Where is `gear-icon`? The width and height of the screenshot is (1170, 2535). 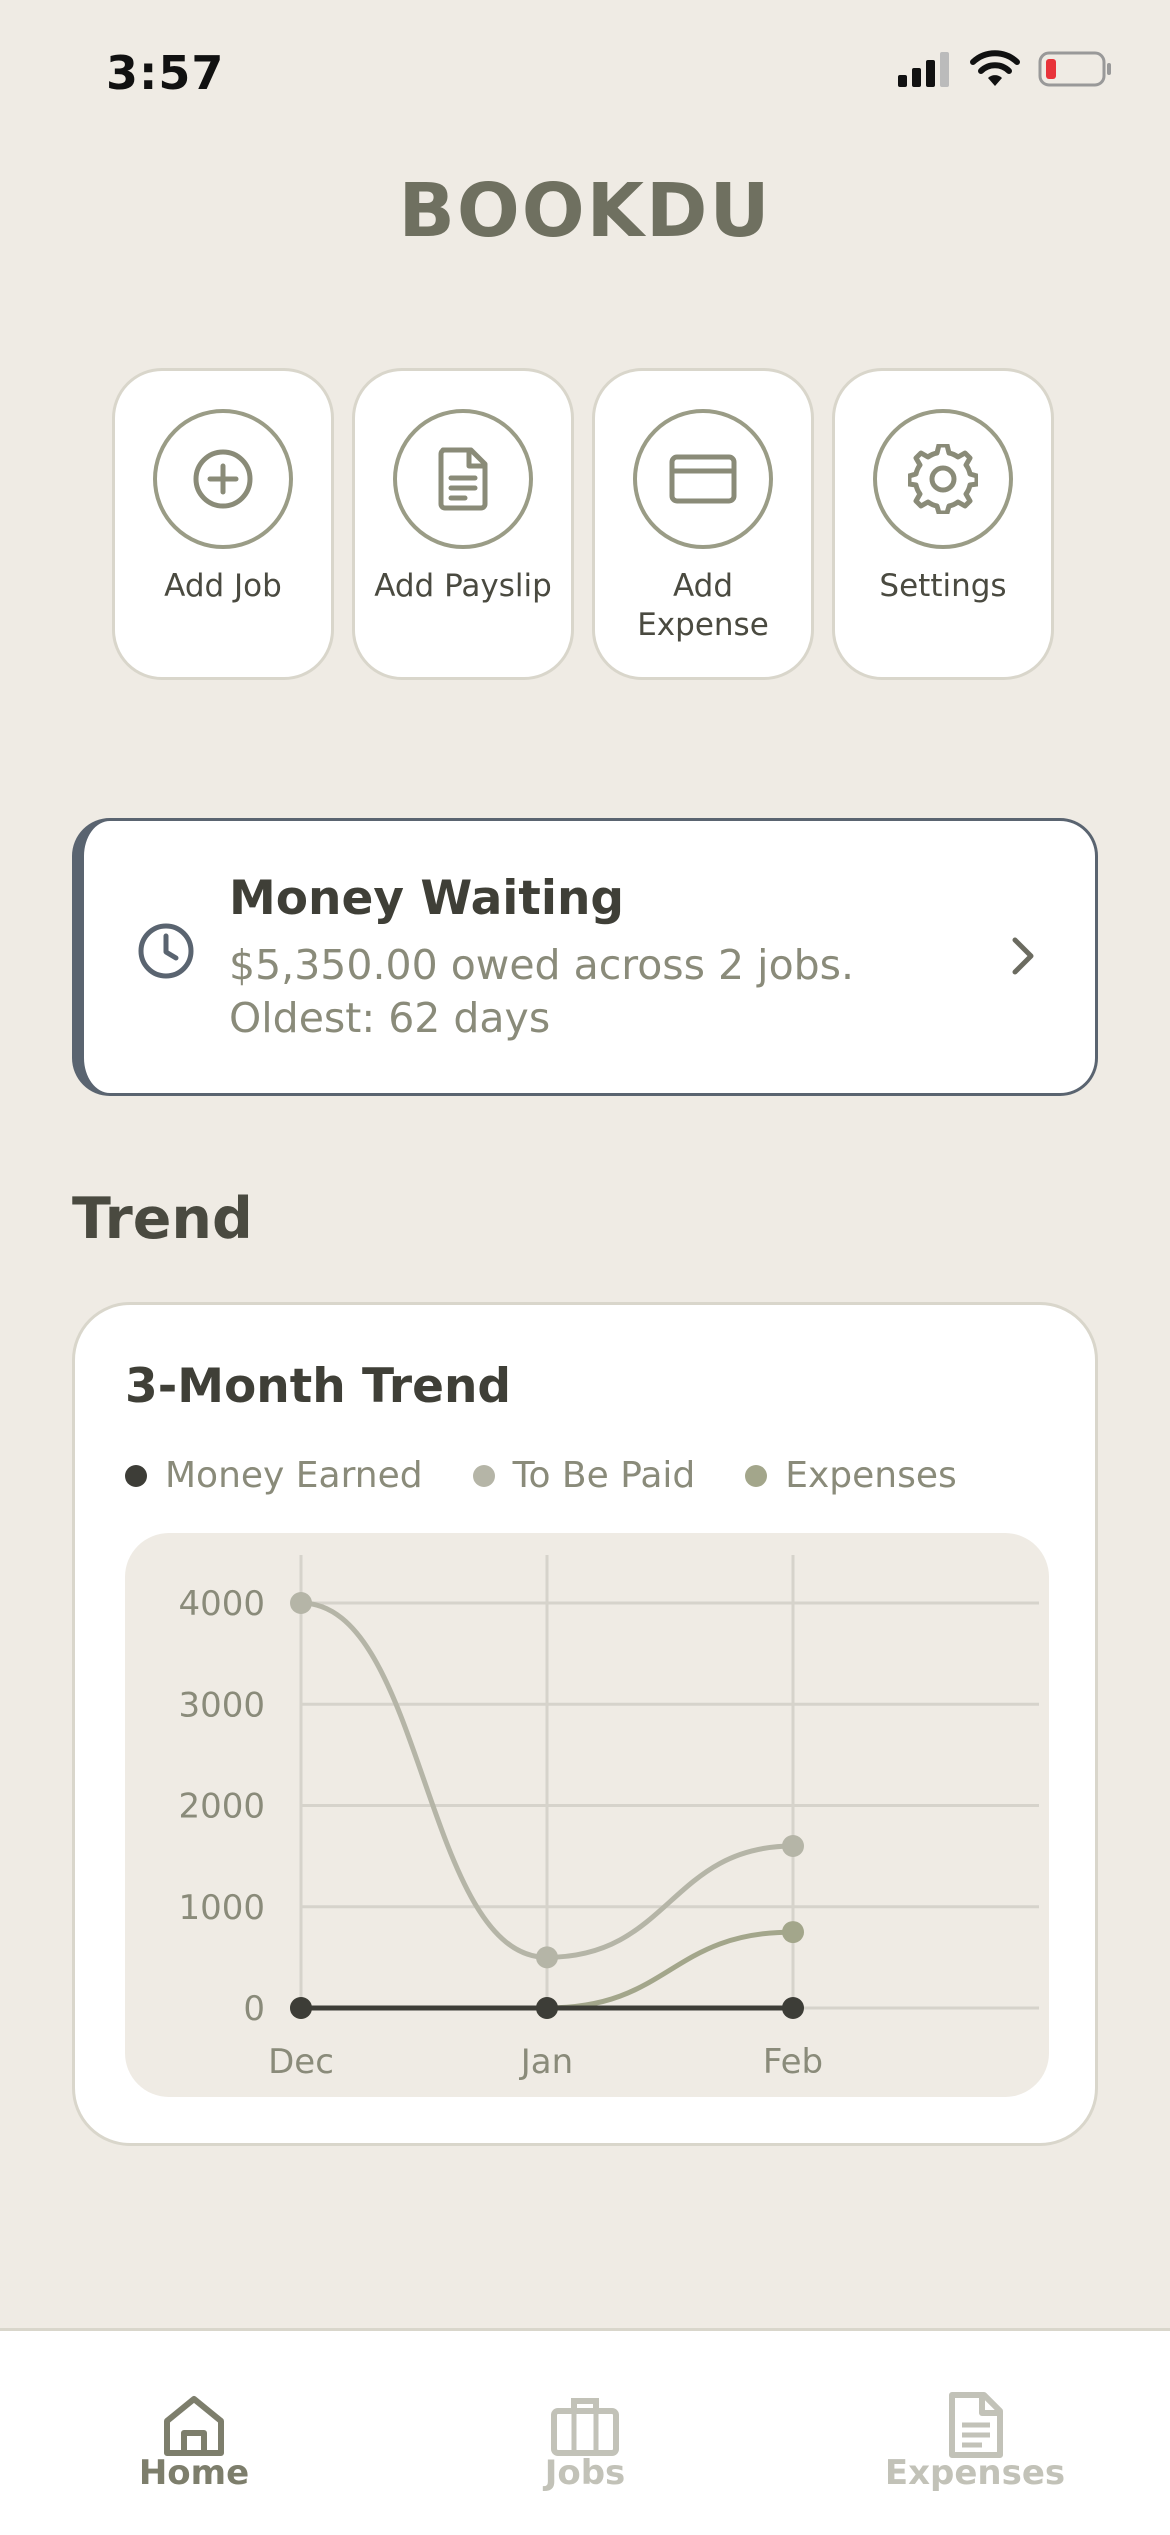 gear-icon is located at coordinates (943, 479).